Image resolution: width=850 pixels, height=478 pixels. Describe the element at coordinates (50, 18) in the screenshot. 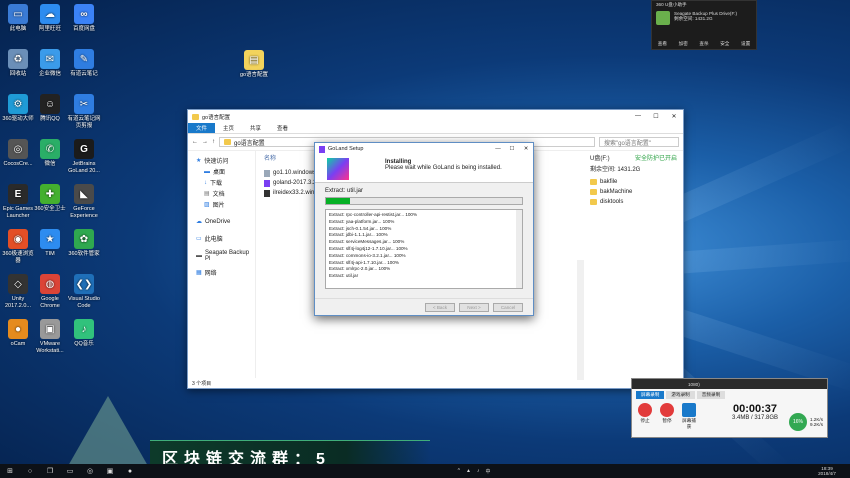

I see `desktop-icon: ☁ 阿里旺旺` at that location.